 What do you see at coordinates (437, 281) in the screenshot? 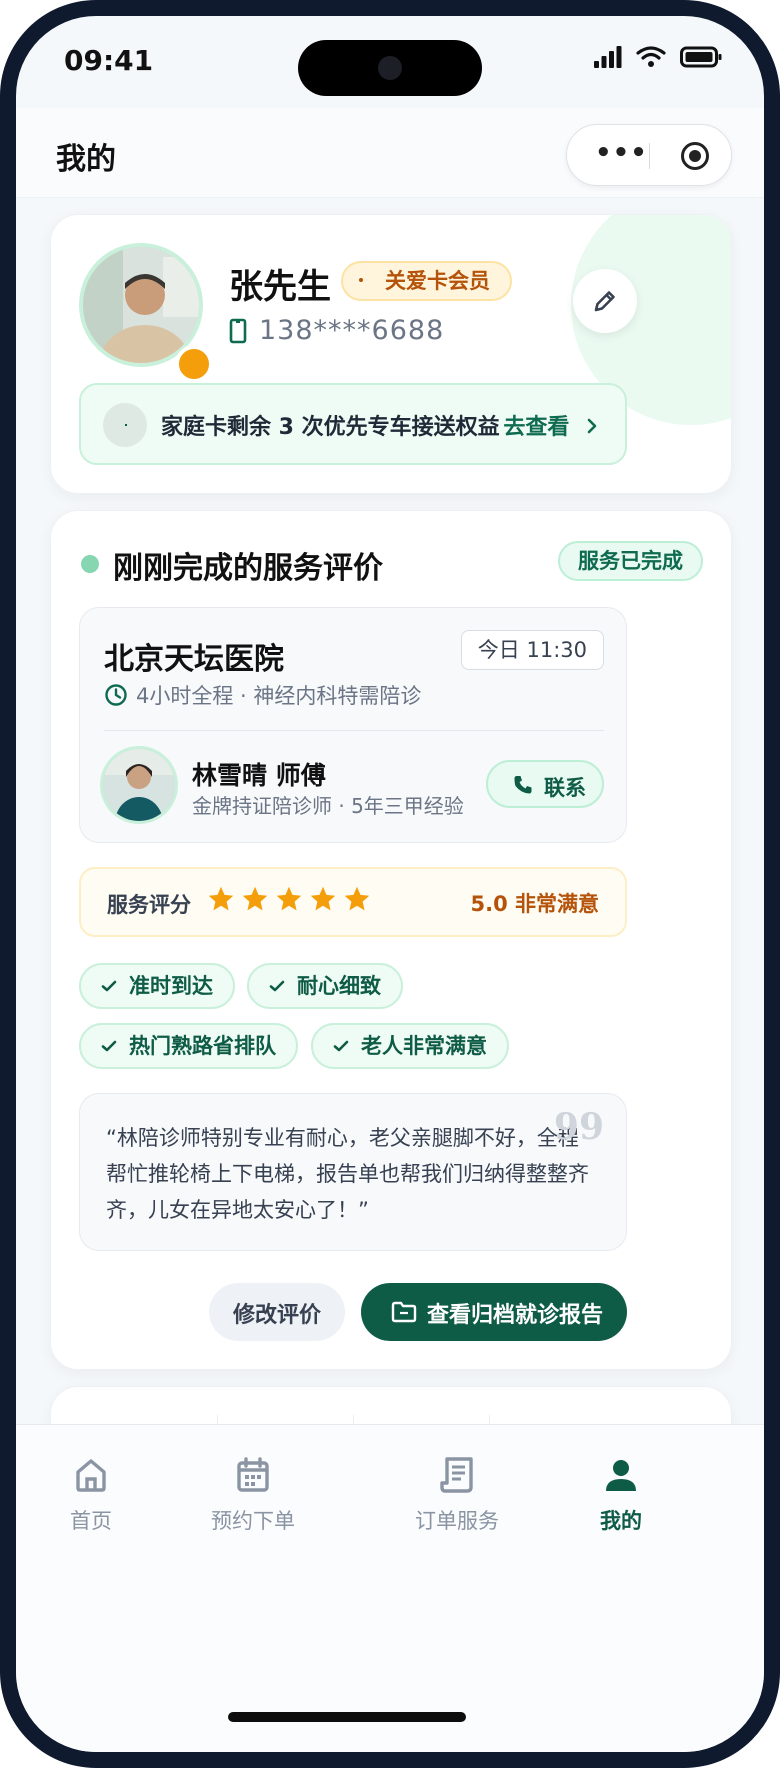
I see `member-badge-label: 关爱卡会员` at bounding box center [437, 281].